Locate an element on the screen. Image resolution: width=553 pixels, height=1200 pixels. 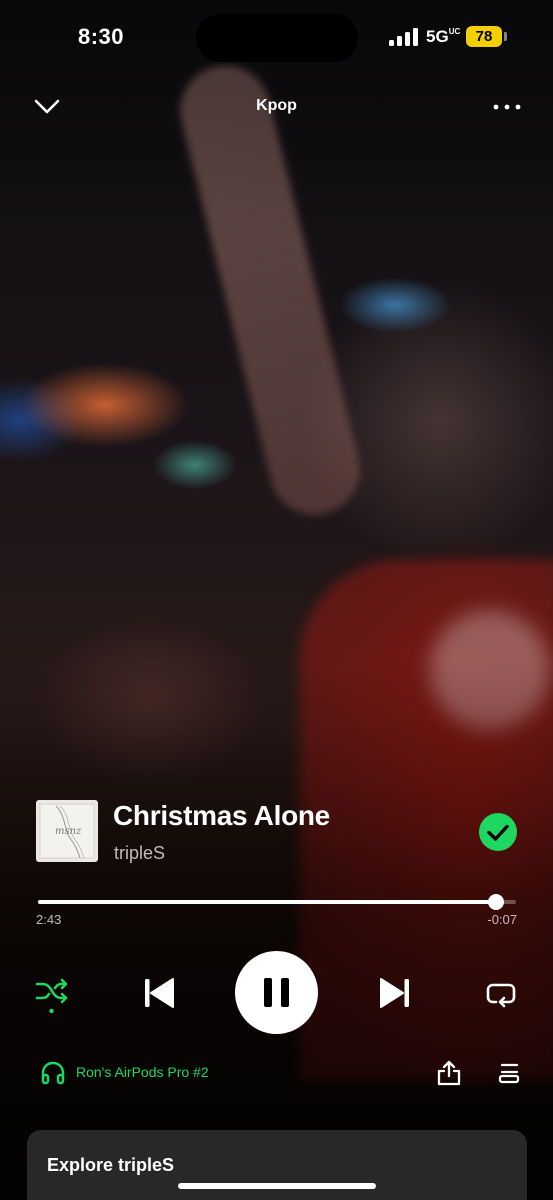
explore-title: Explore tripleS is located at coordinates (111, 1165).